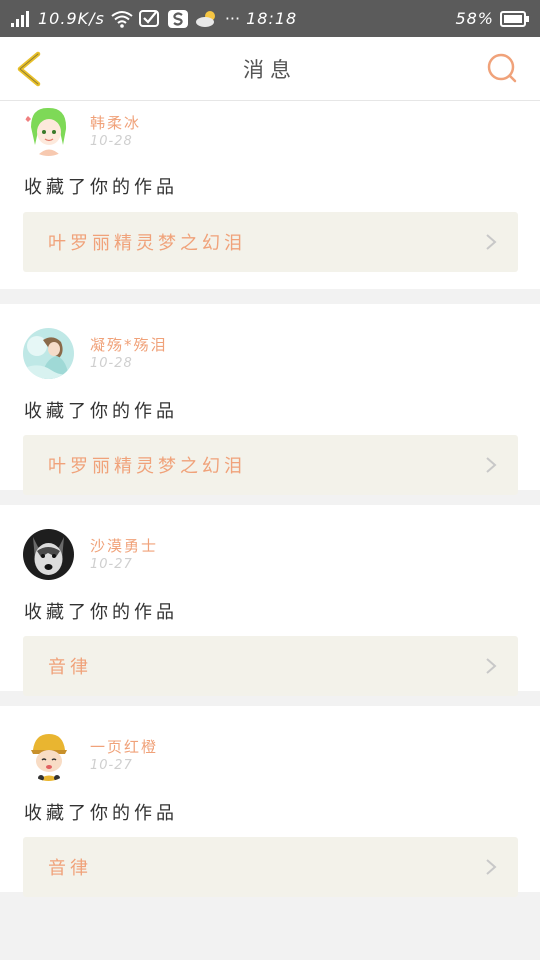 The image size is (540, 960). I want to click on clock: 18:18, so click(272, 18).